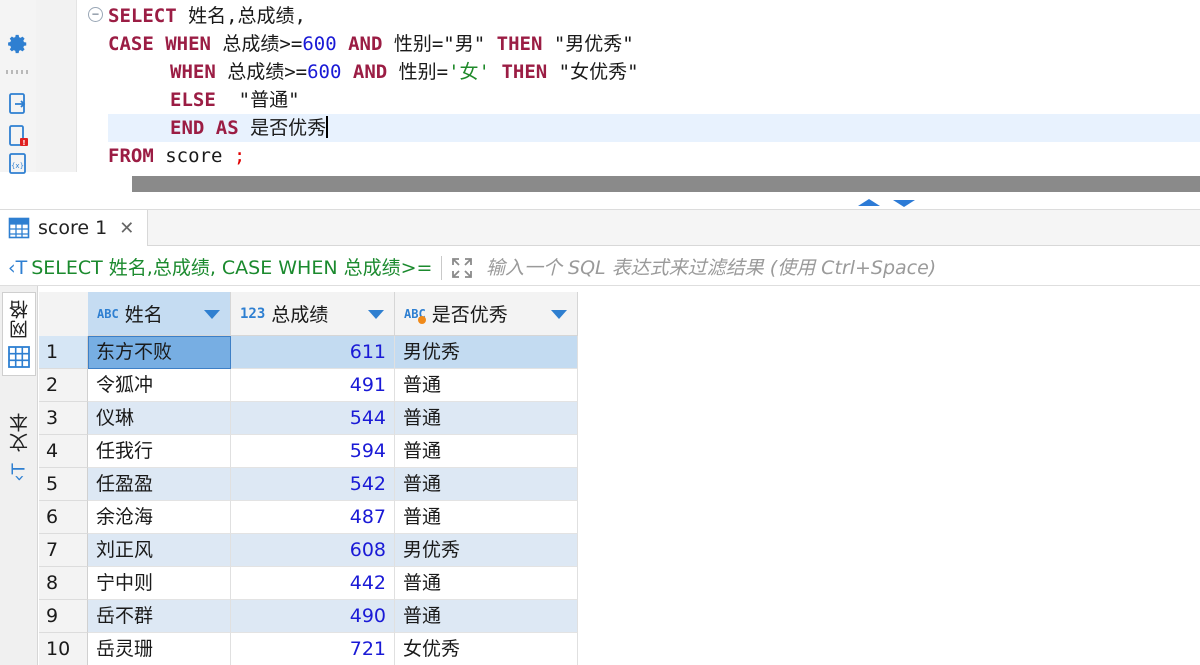  I want to click on table-row: 2 令狐冲 491 普通, so click(619, 385).